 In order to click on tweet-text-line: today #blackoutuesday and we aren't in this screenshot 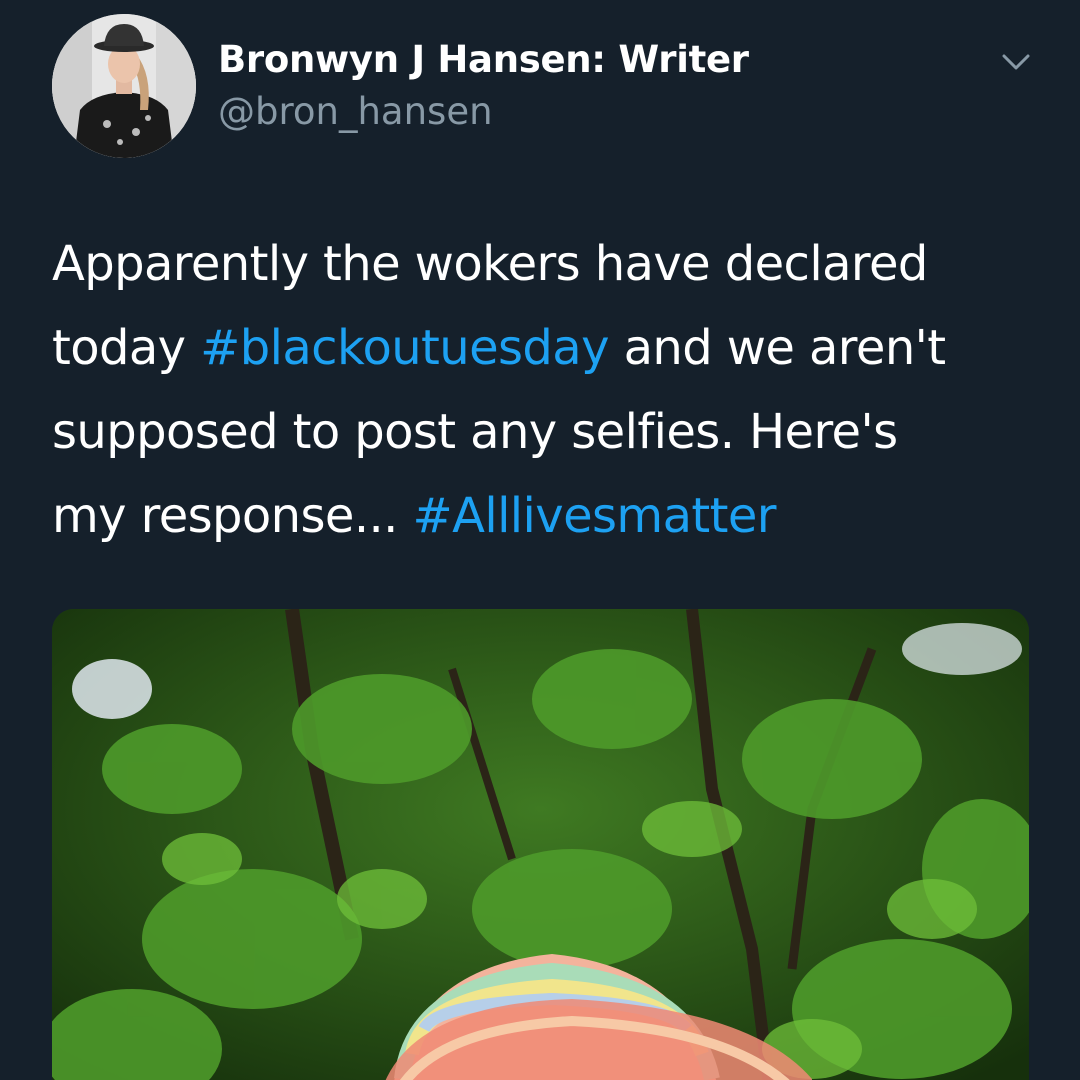, I will do `click(547, 348)`.